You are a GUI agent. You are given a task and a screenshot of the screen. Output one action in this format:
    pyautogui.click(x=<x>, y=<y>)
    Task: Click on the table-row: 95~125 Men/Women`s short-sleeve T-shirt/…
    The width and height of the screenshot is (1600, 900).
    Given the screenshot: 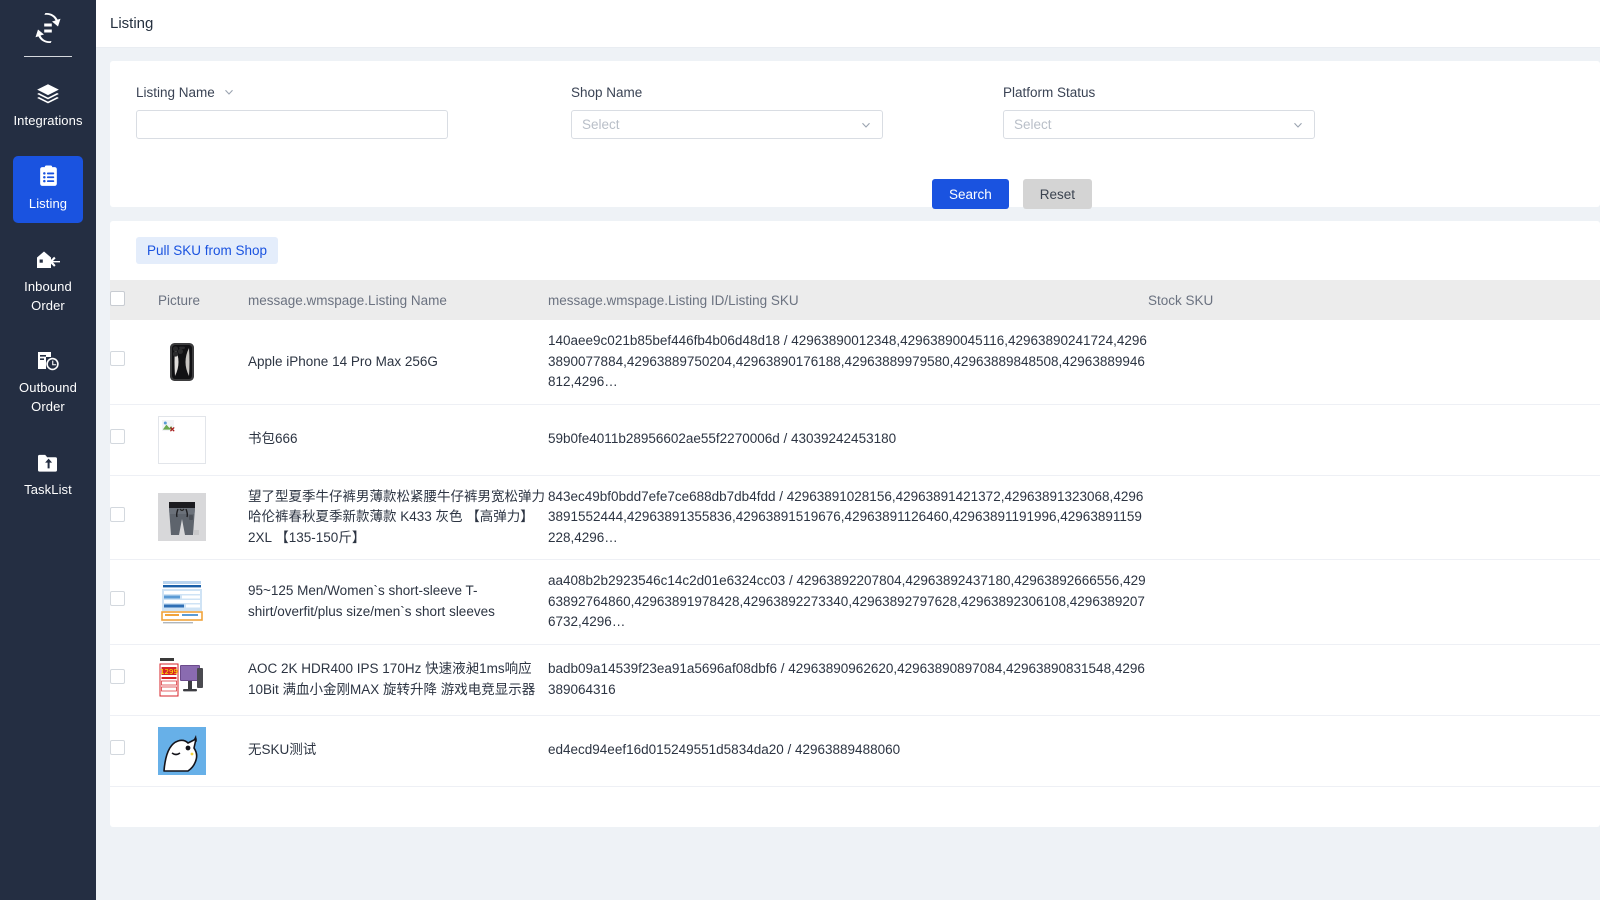 What is the action you would take?
    pyautogui.click(x=855, y=602)
    